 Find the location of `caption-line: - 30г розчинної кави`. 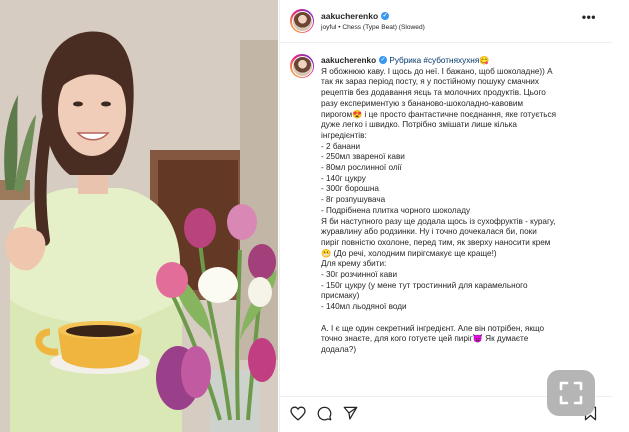

caption-line: - 30г розчинної кави is located at coordinates (359, 275).